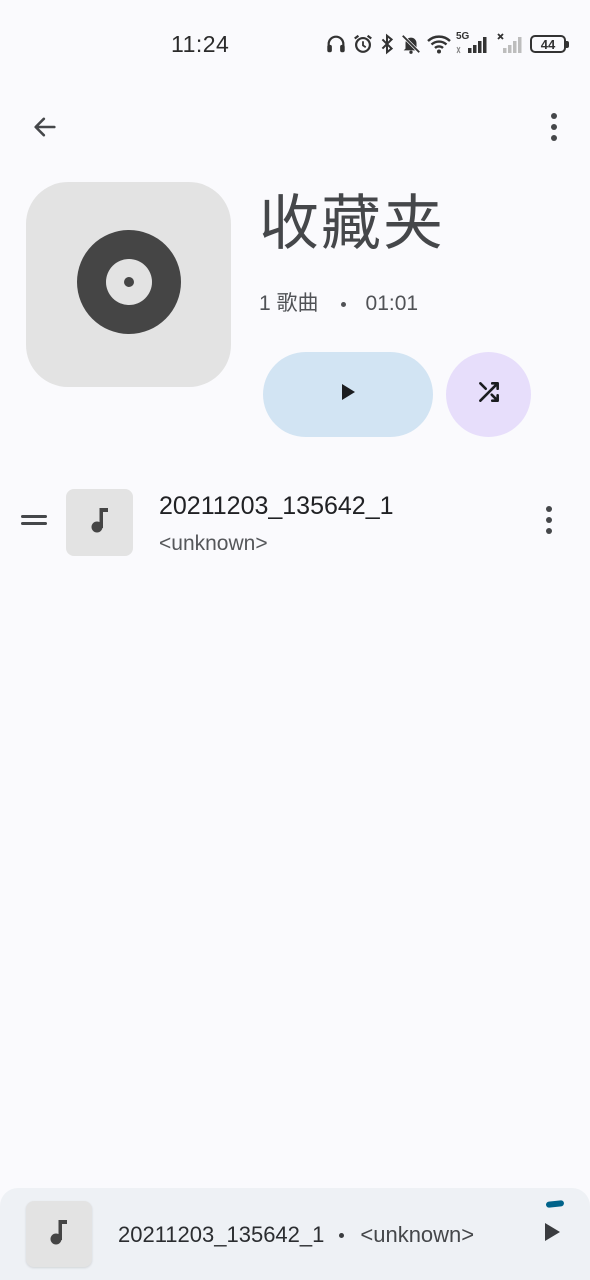 The width and height of the screenshot is (590, 1280). What do you see at coordinates (343, 304) in the screenshot?
I see `meta-separator` at bounding box center [343, 304].